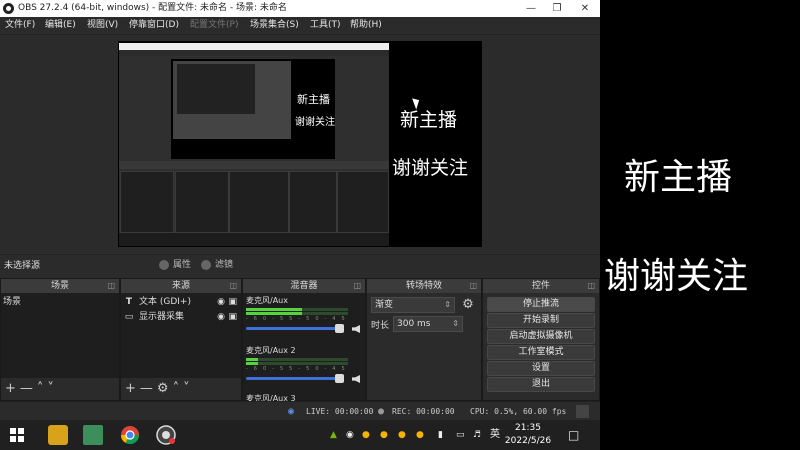  What do you see at coordinates (423, 286) in the screenshot?
I see `transitions-title: 转场特效` at bounding box center [423, 286].